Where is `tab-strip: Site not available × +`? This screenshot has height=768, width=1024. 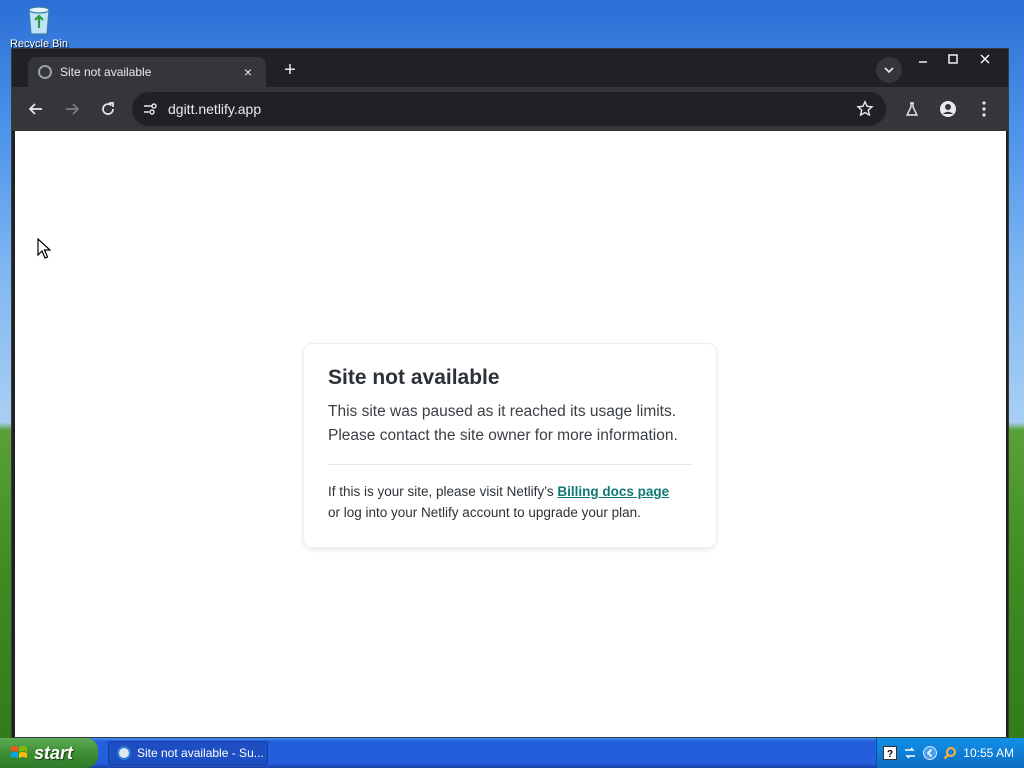 tab-strip: Site not available × + is located at coordinates (510, 68).